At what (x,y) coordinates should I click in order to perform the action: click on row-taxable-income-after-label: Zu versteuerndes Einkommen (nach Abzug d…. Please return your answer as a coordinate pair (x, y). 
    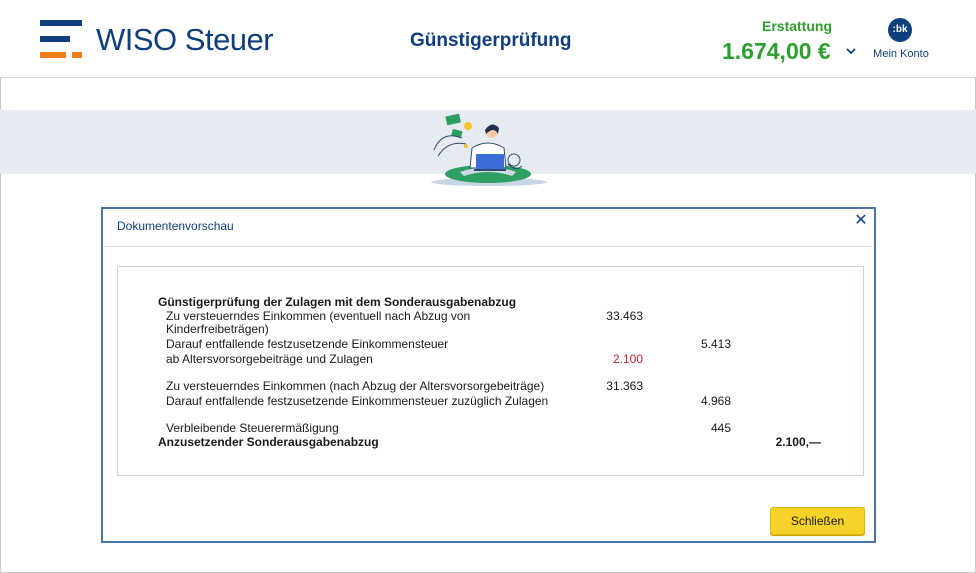
    Looking at the image, I should click on (355, 386).